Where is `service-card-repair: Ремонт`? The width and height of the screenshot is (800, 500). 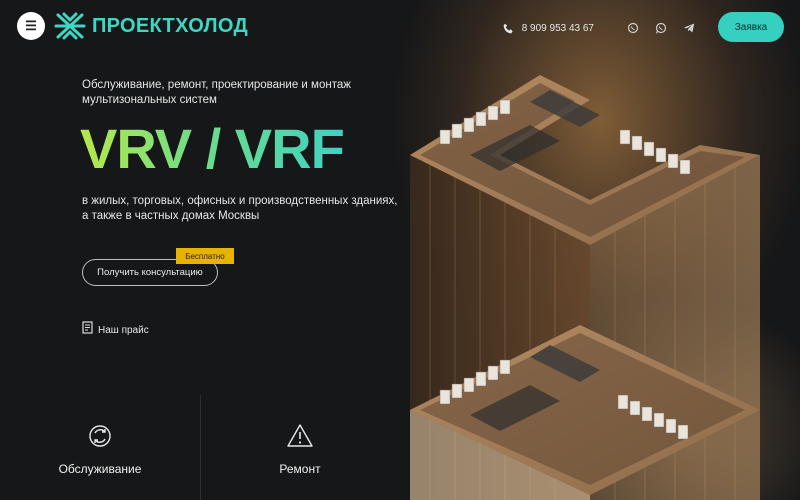
service-card-repair: Ремонт is located at coordinates (300, 449).